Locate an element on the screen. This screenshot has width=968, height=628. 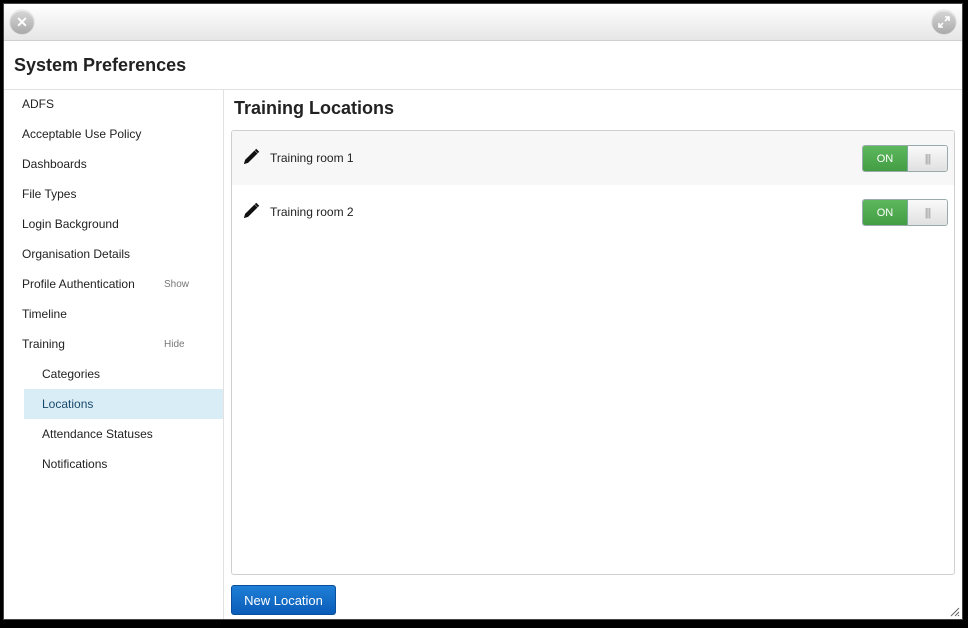
sidebar-item-label: Categories is located at coordinates (71, 374).